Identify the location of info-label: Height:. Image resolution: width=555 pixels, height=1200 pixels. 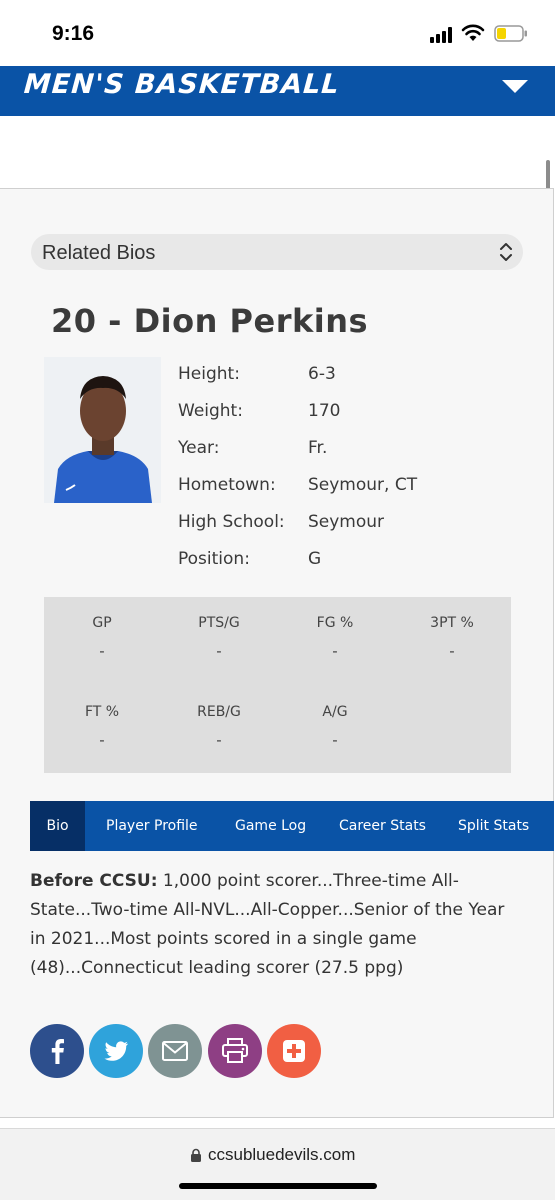
(209, 374).